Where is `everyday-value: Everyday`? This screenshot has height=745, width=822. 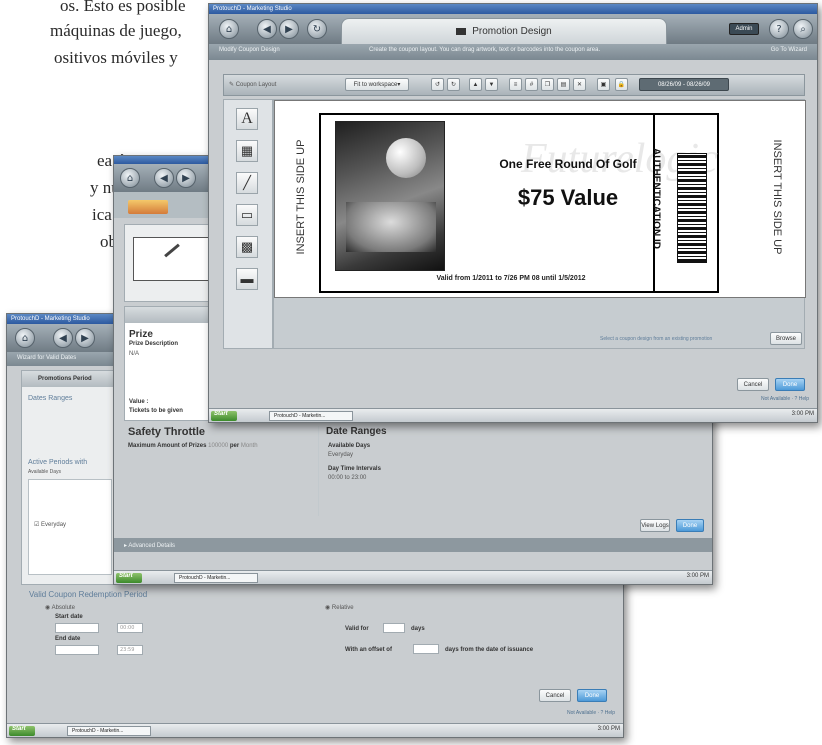
everyday-value: Everyday is located at coordinates (341, 455).